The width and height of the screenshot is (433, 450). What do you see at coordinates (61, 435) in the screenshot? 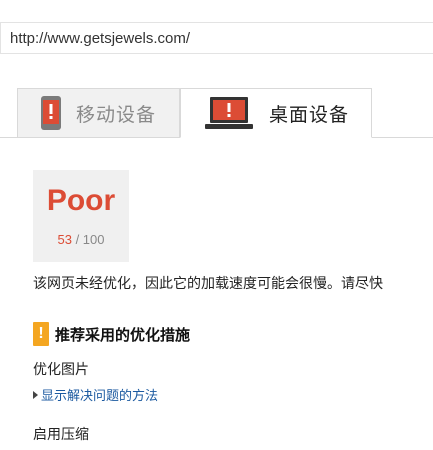
I see `rule-title-enable-compression: 启用压缩` at bounding box center [61, 435].